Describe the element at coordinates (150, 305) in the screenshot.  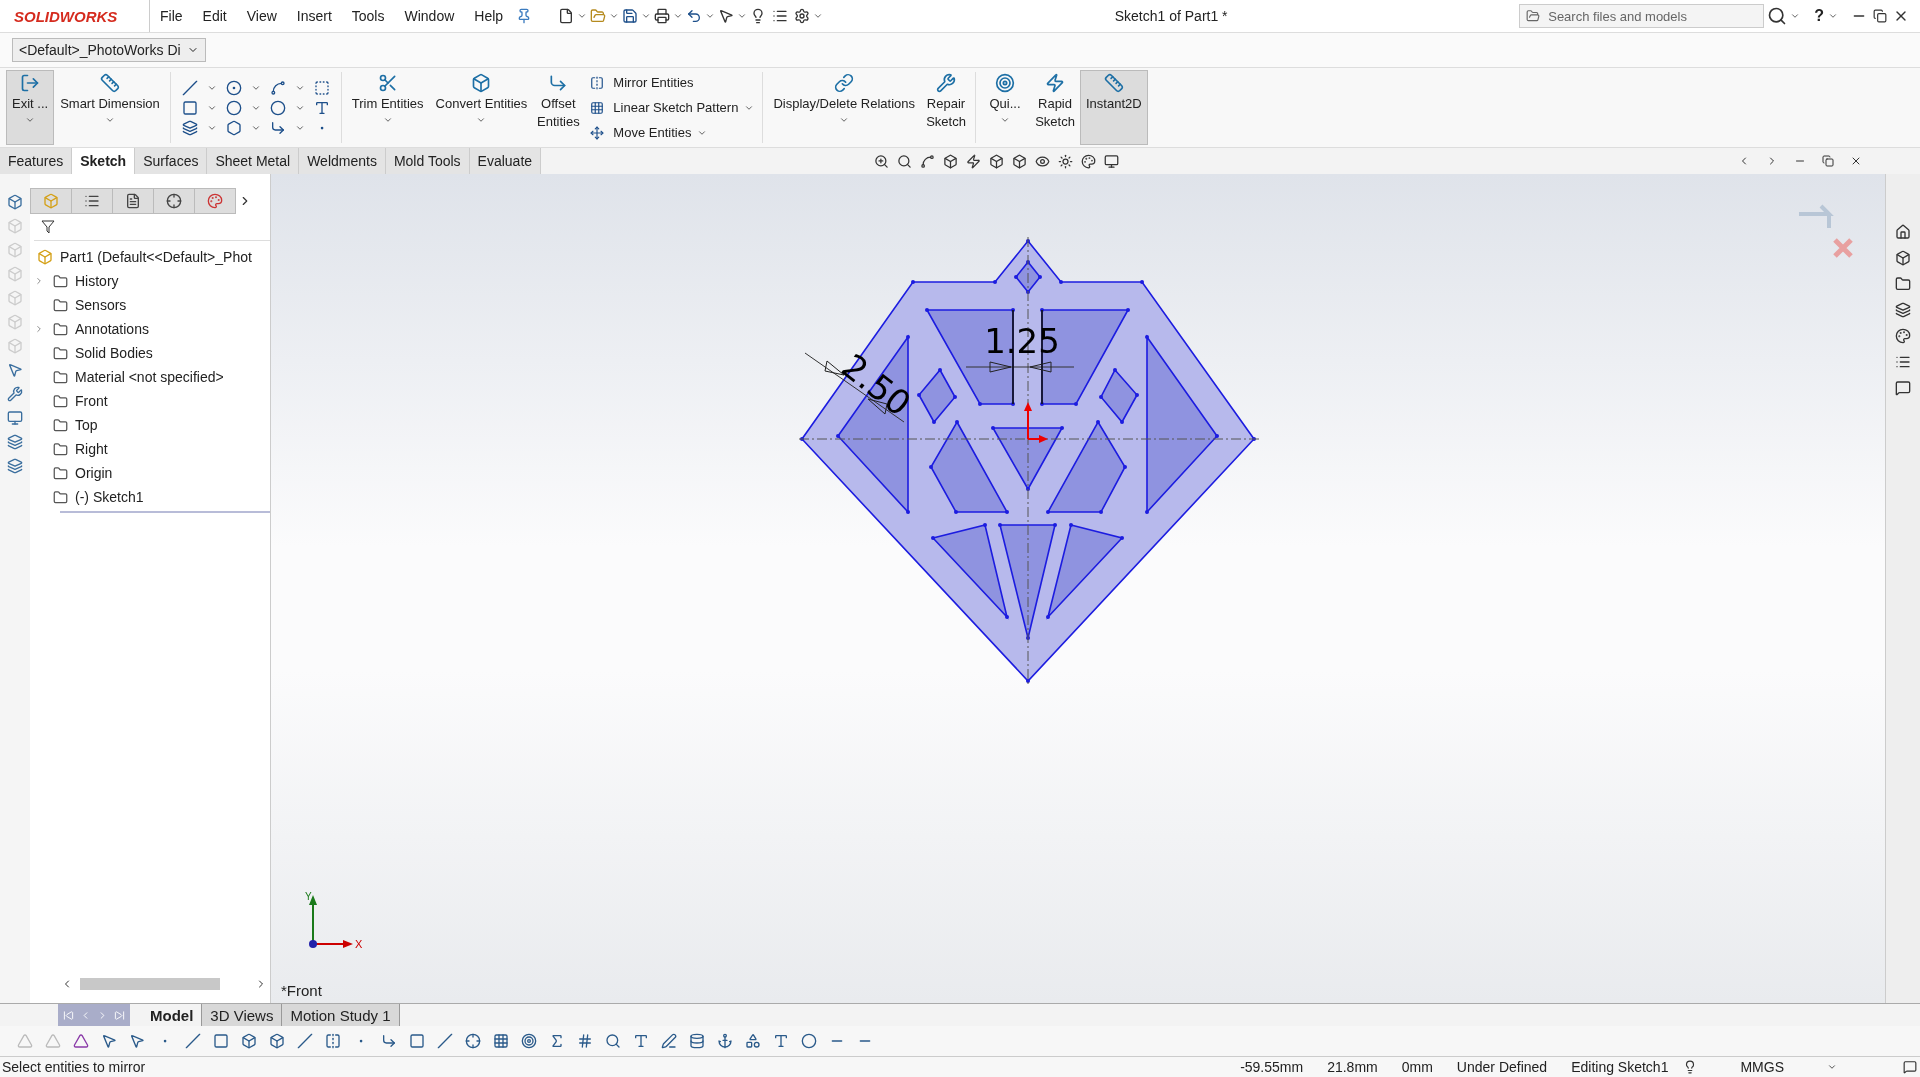
I see `tree-item: Sensors` at that location.